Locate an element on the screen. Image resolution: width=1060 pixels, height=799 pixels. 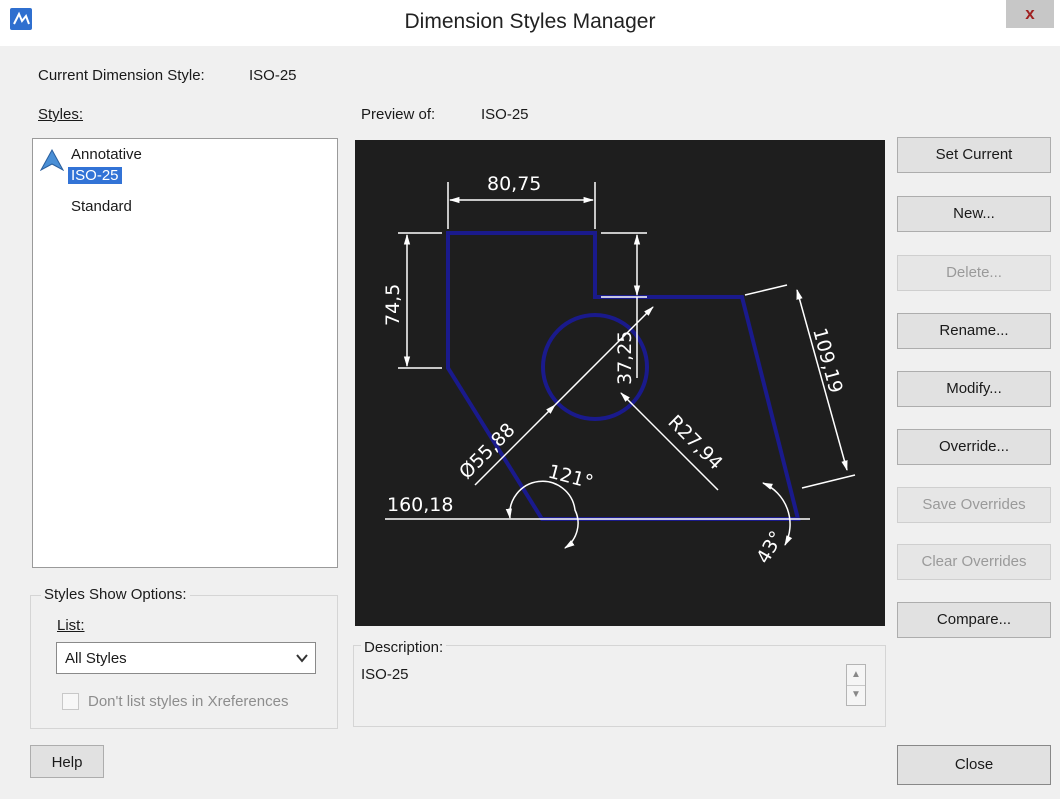
window-title: Dimension Styles Manager is located at coordinates (530, 21).